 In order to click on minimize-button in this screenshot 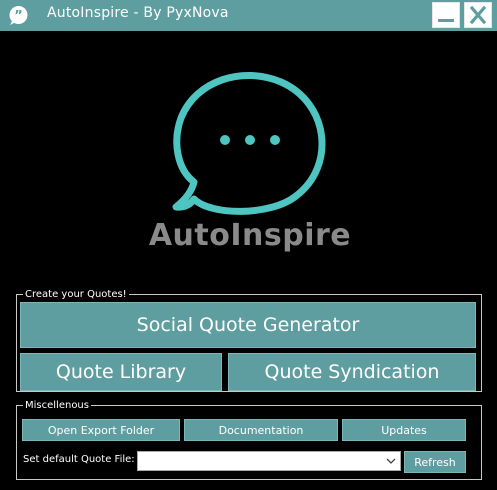, I will do `click(446, 15)`.